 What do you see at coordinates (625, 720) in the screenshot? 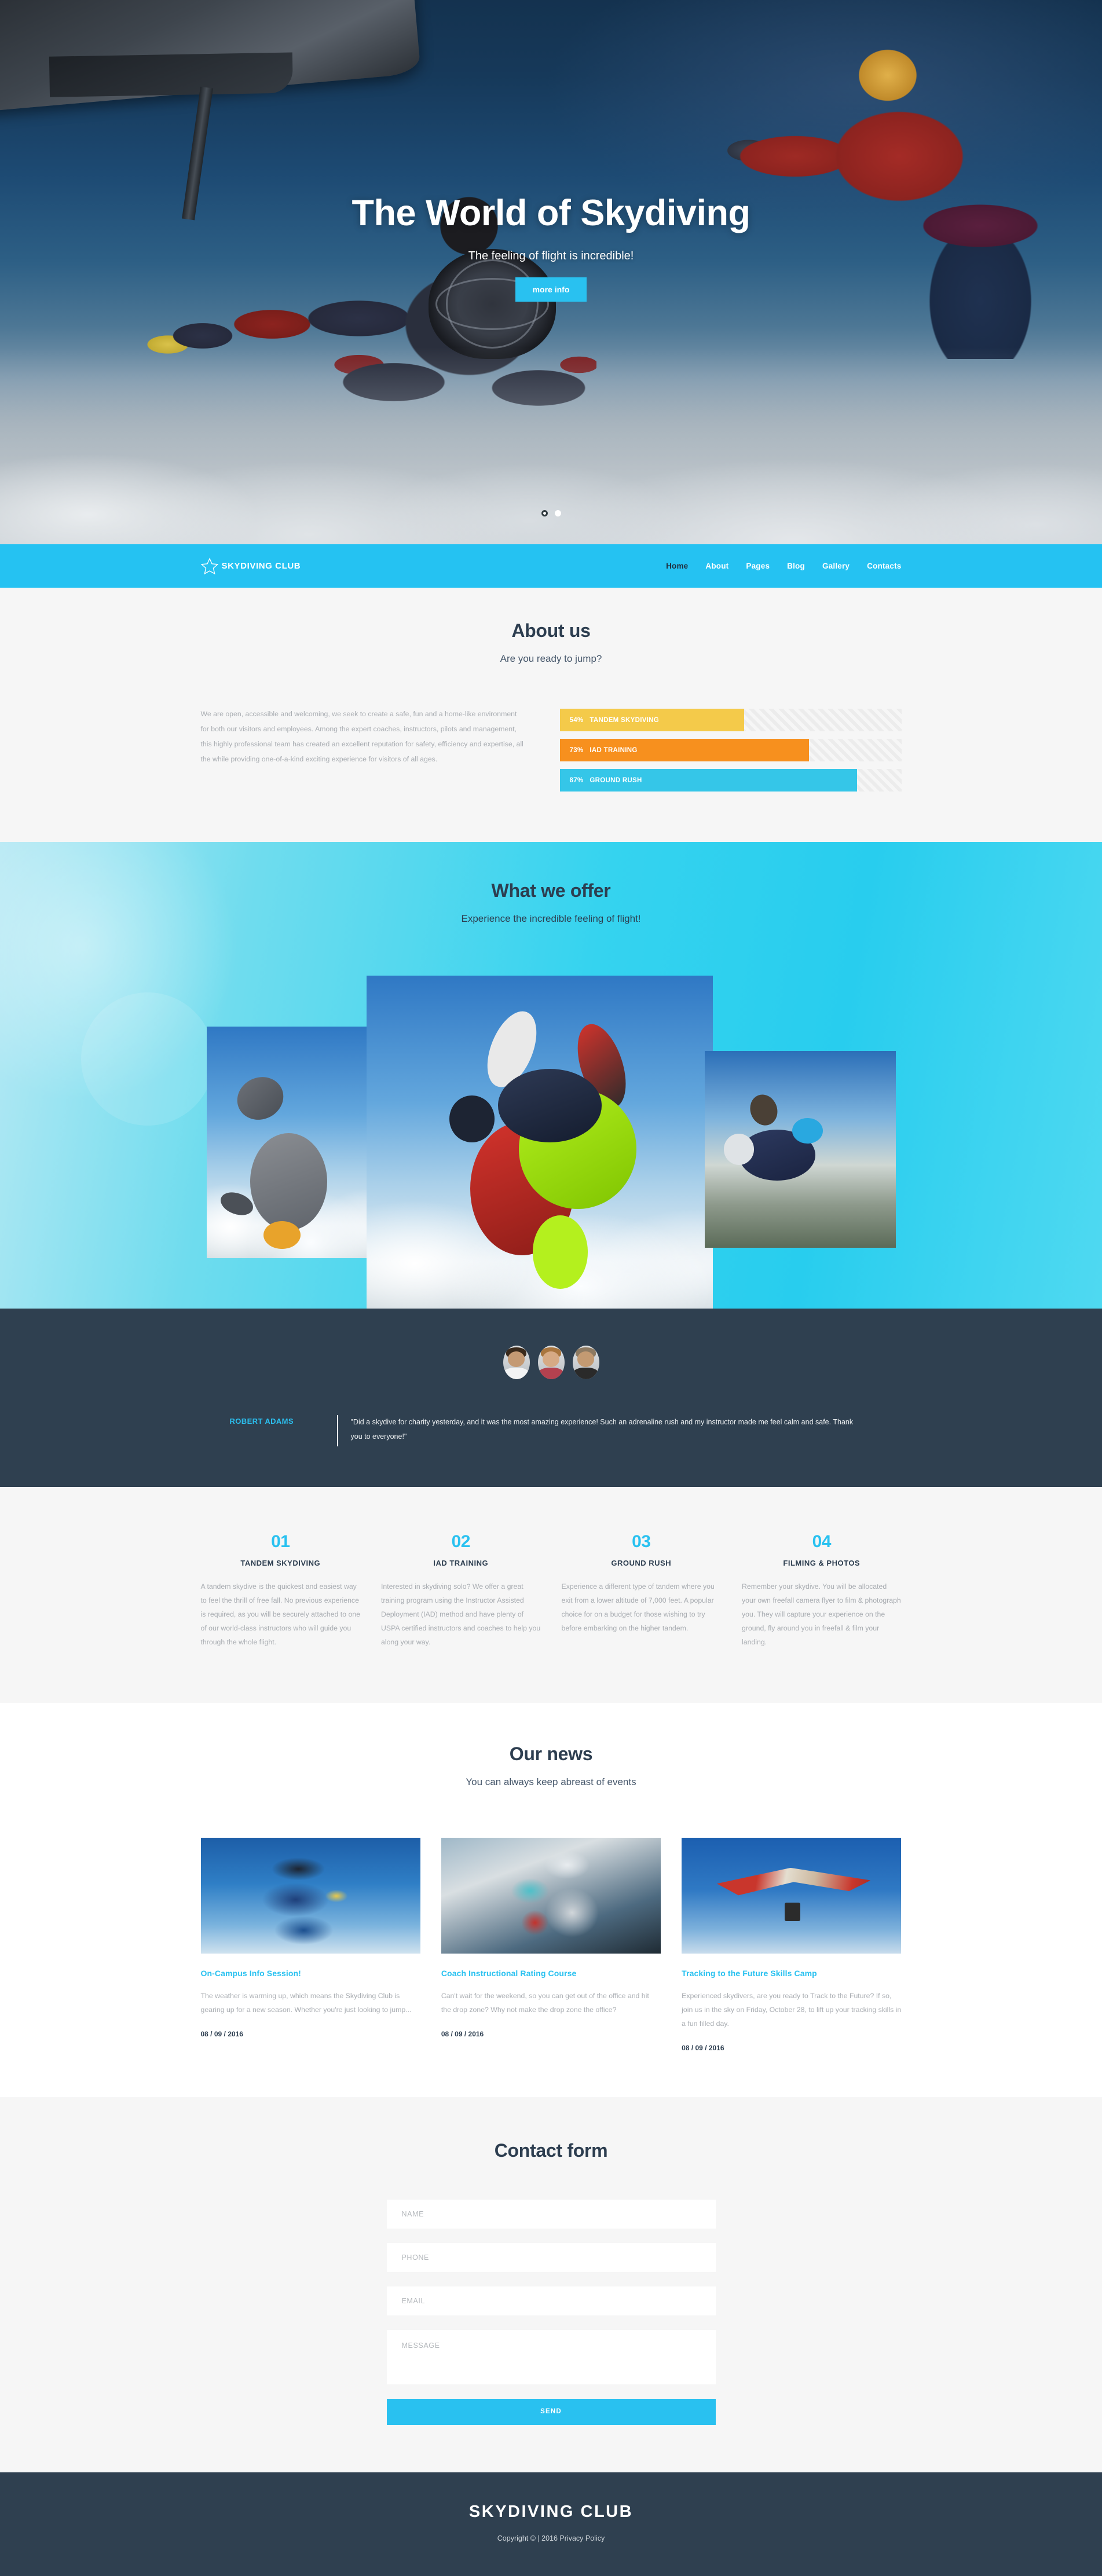
I see `skill-label-1: TANDEM SKYDIVING` at bounding box center [625, 720].